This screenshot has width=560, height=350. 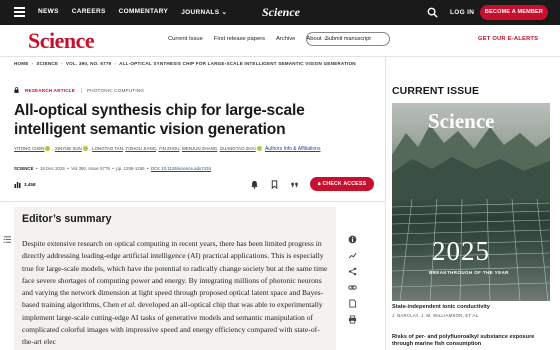 I want to click on cover-year: 2025, so click(x=461, y=251).